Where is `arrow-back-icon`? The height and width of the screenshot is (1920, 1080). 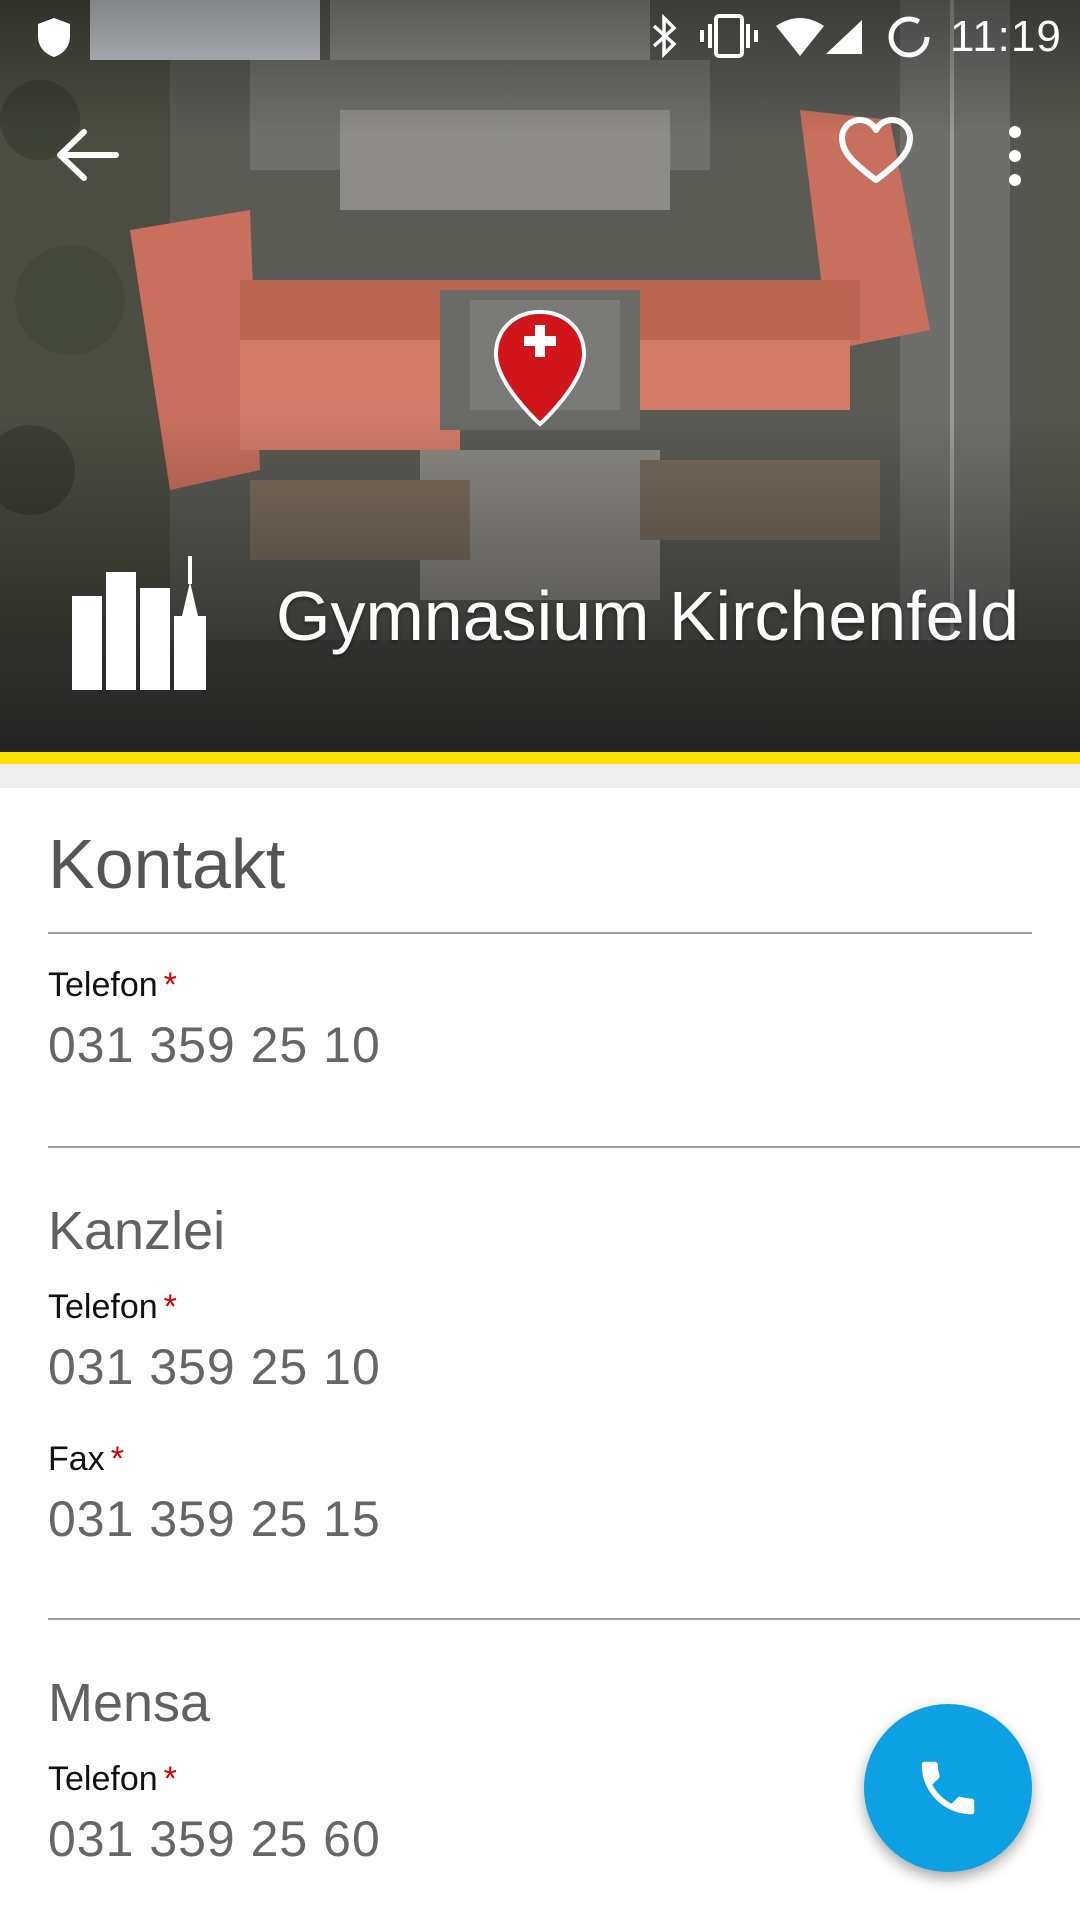 arrow-back-icon is located at coordinates (88, 155).